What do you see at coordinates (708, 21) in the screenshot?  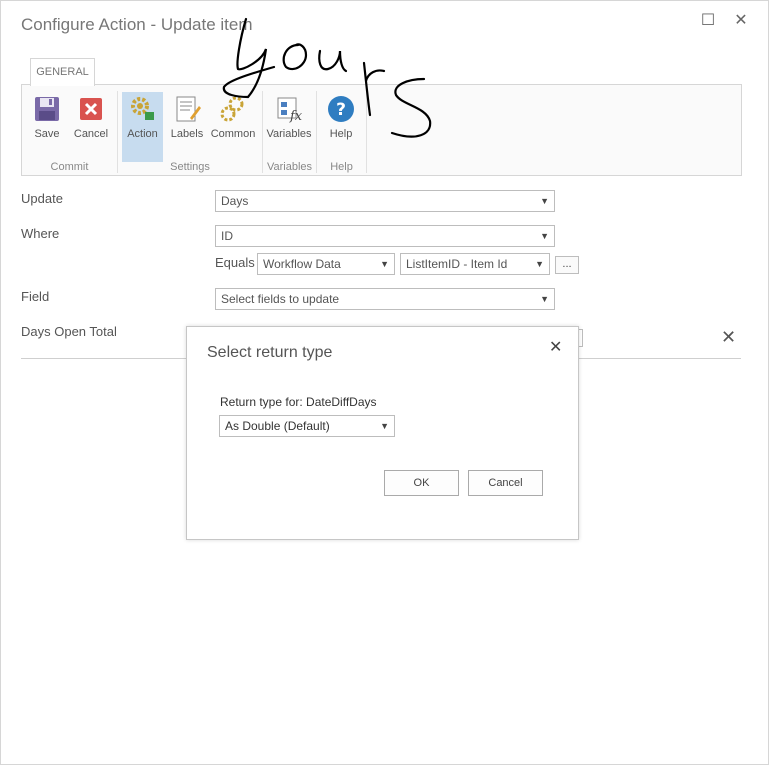 I see `maximize-icon: ☐` at bounding box center [708, 21].